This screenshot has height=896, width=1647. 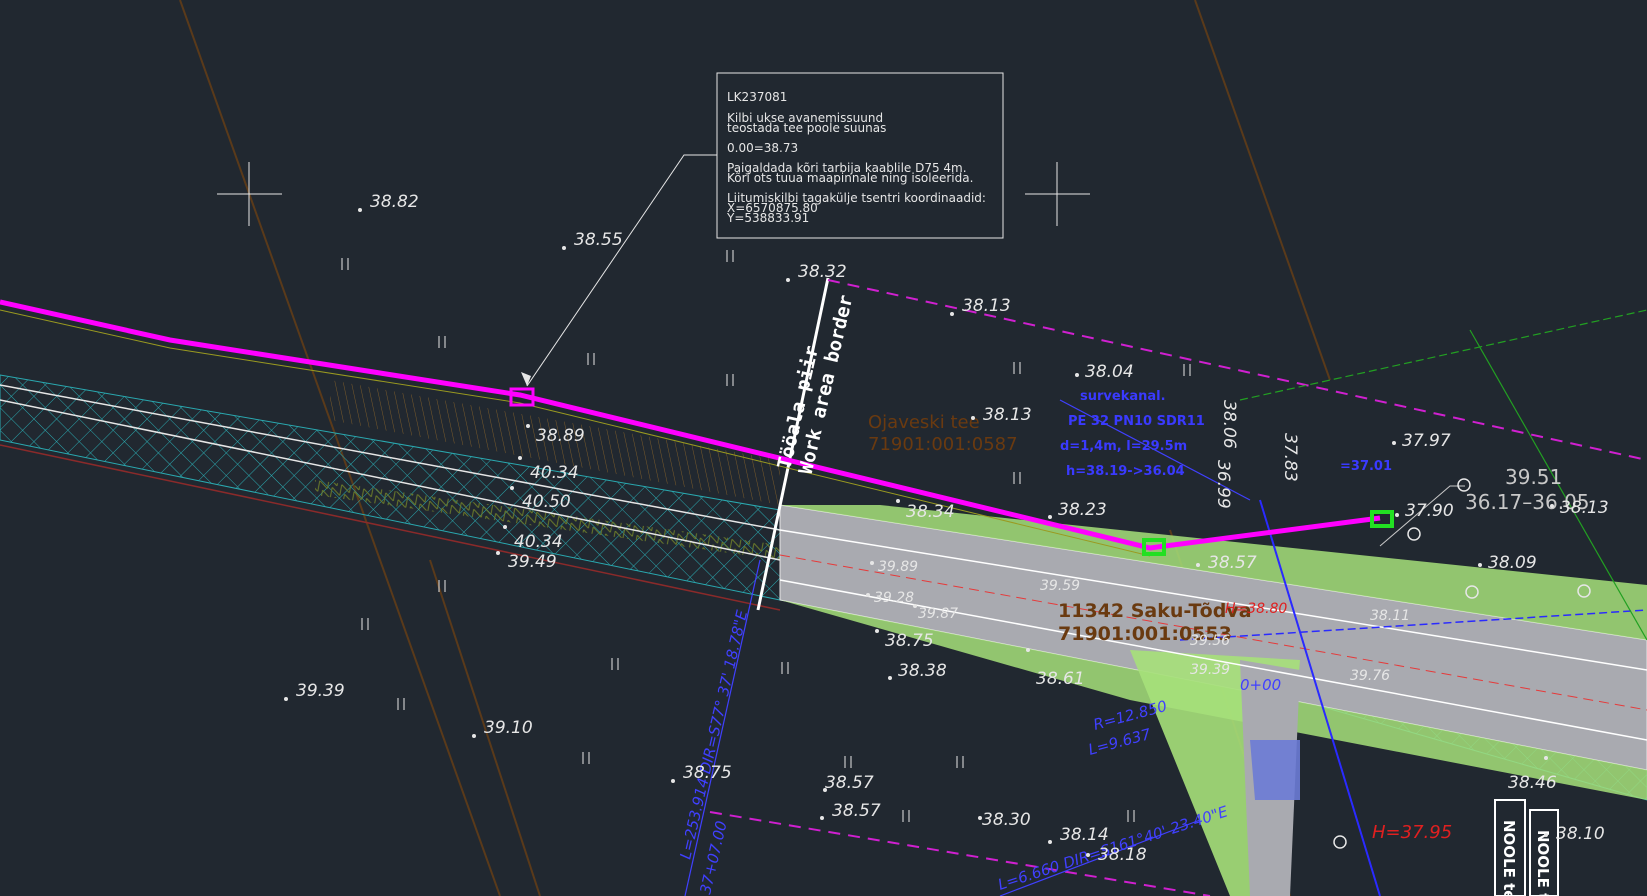 What do you see at coordinates (922, 671) in the screenshot?
I see `svg-text: 38.38` at bounding box center [922, 671].